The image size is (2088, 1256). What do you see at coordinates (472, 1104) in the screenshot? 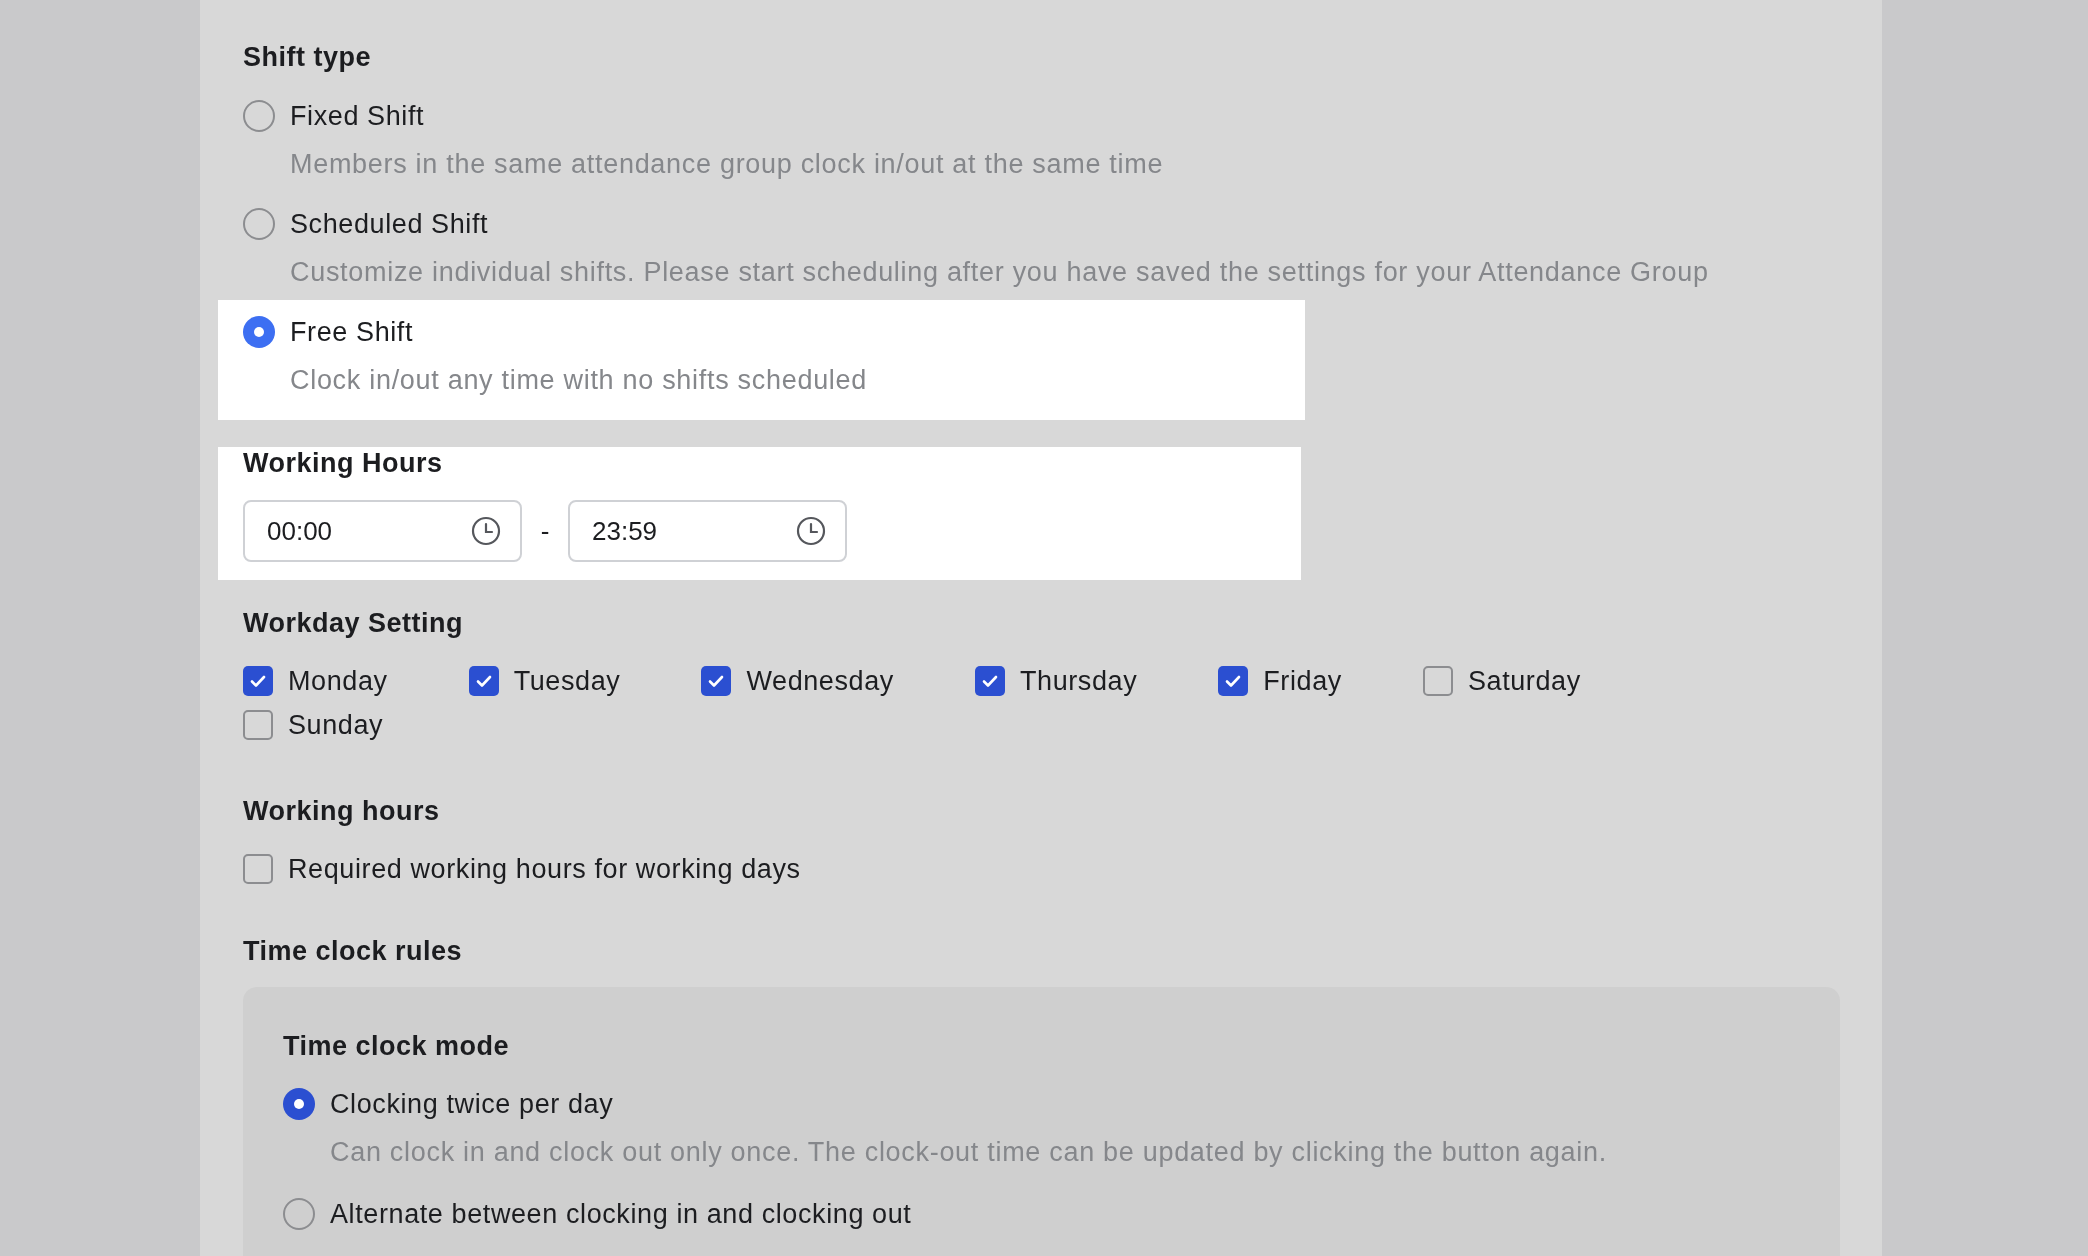
I see `option-label: Clocking twice per day` at bounding box center [472, 1104].